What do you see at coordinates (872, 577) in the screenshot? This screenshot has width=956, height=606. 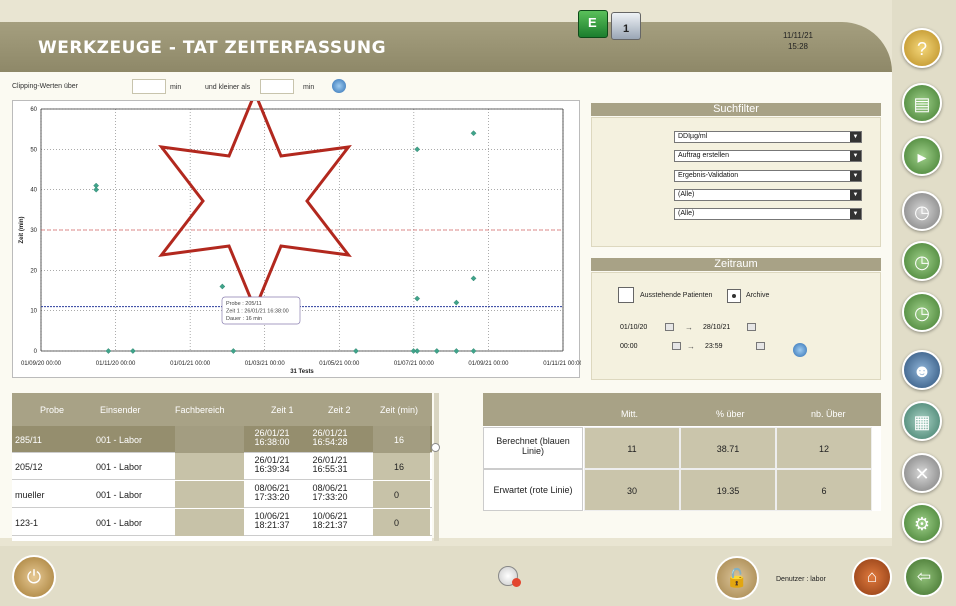 I see `home-button: ⌂` at bounding box center [872, 577].